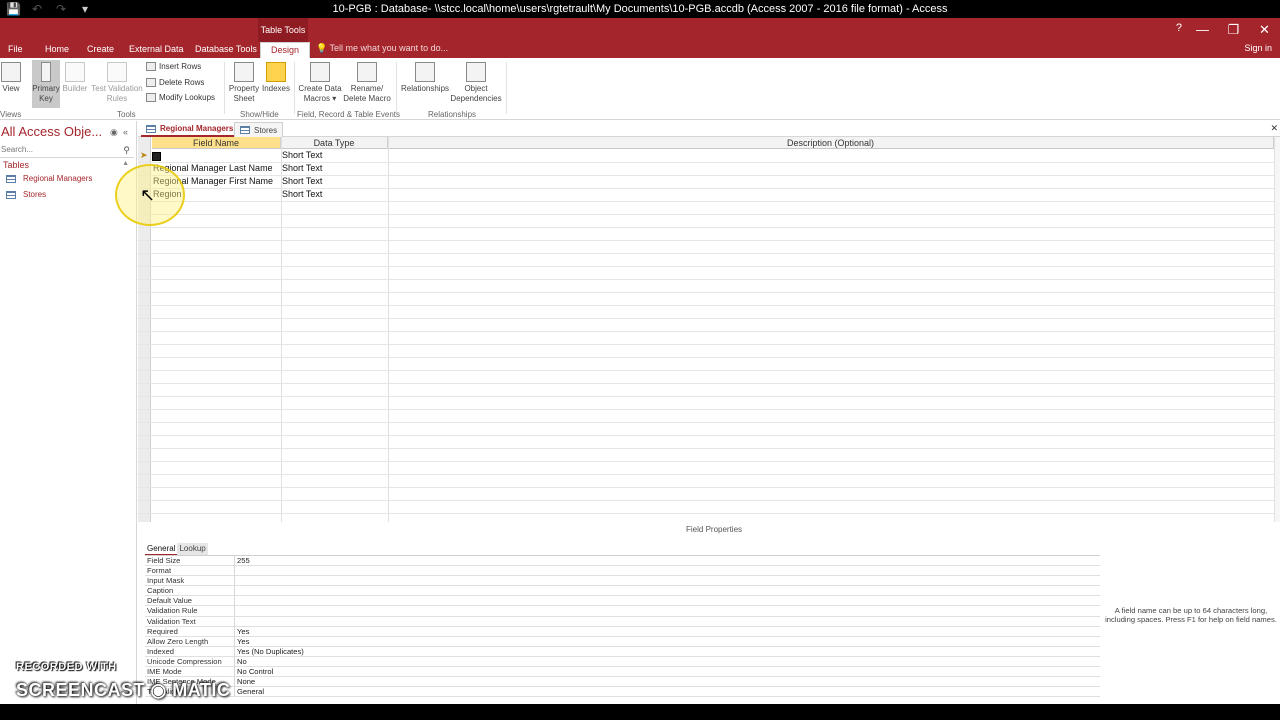  Describe the element at coordinates (320, 83) in the screenshot. I see `create-data-macros-button: Create Data Macros ▾` at that location.